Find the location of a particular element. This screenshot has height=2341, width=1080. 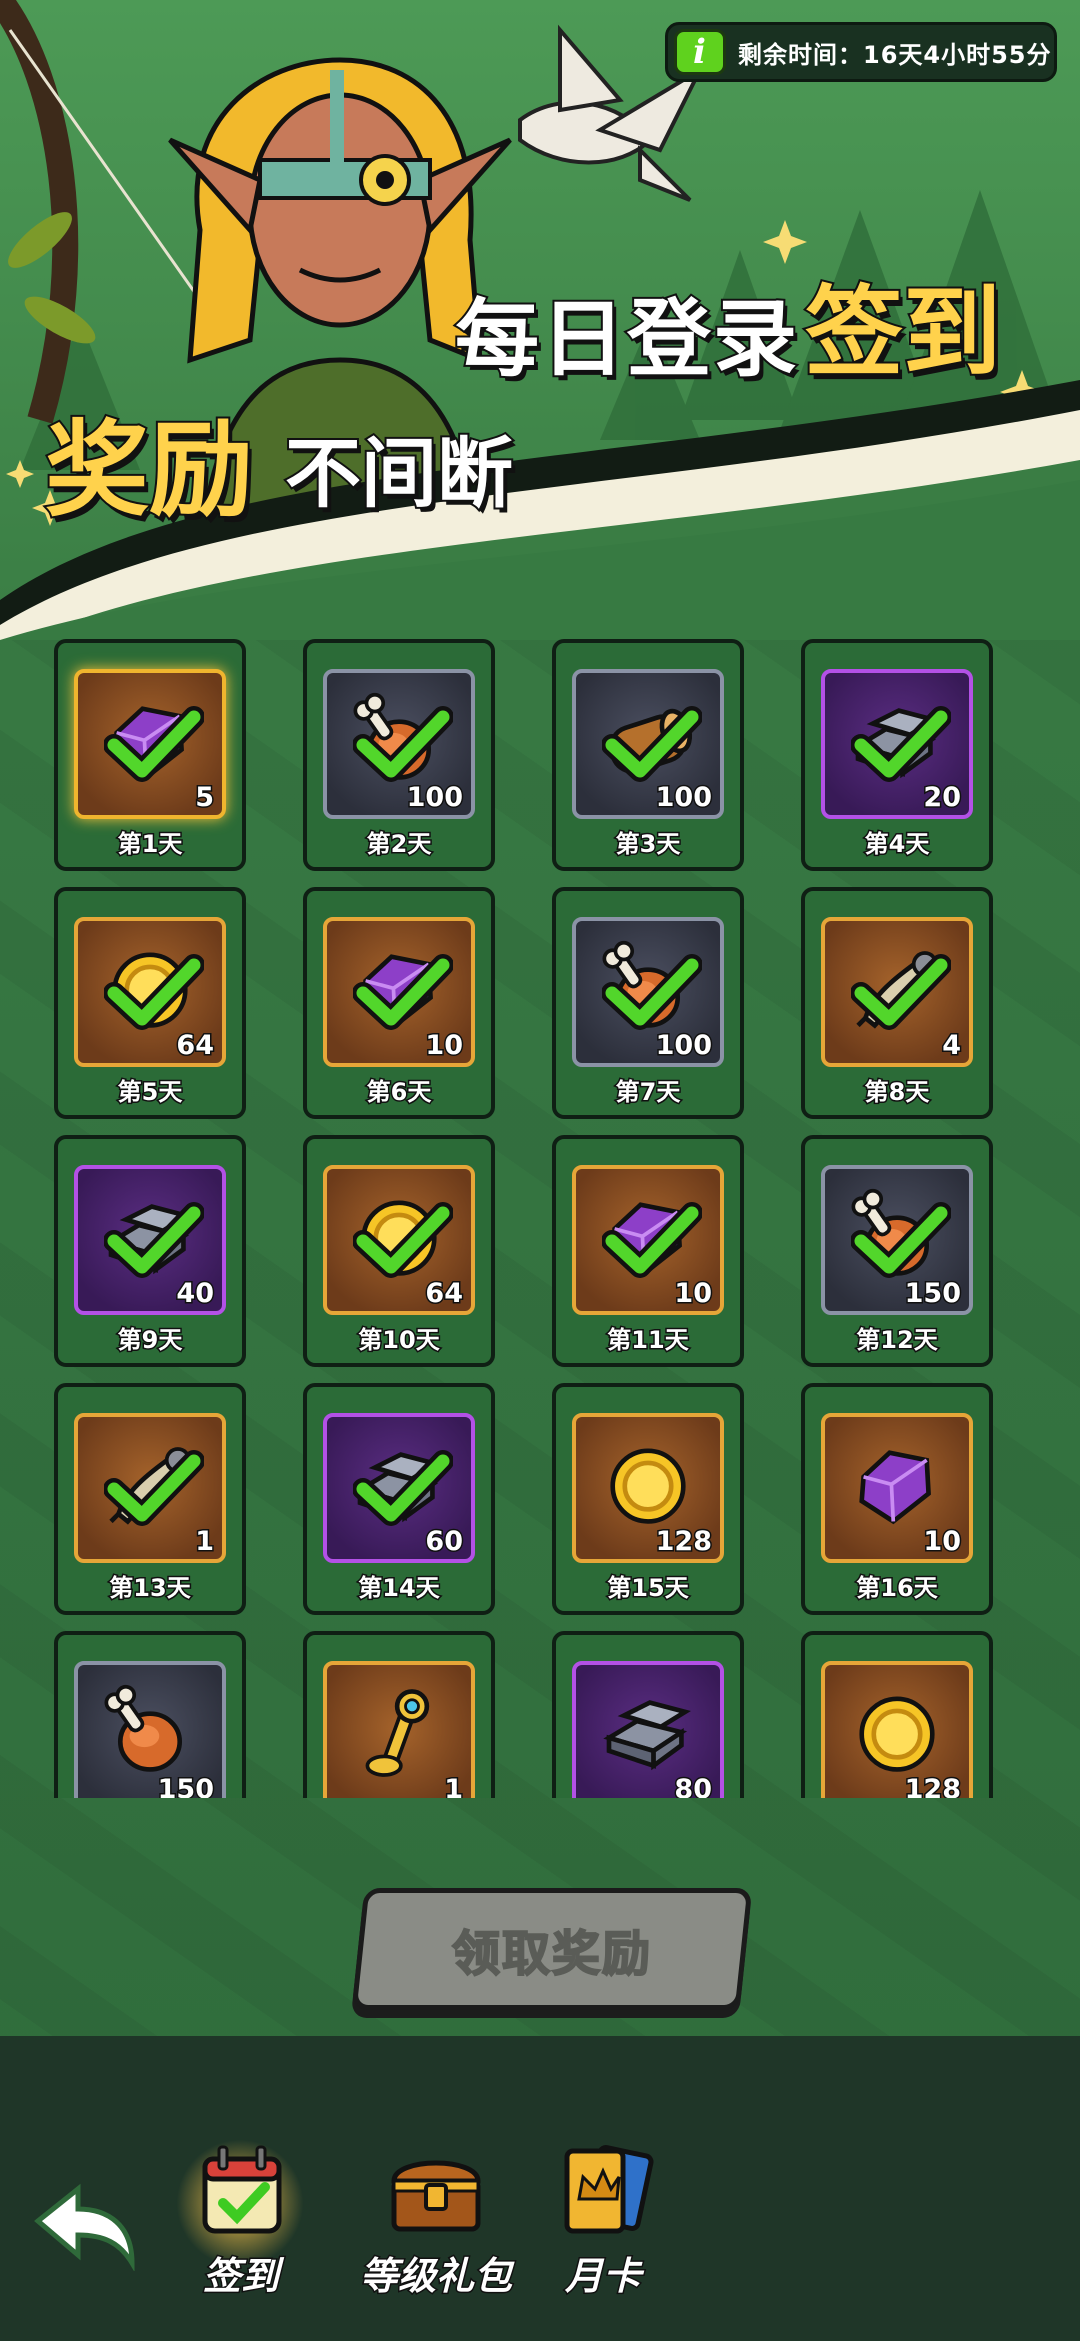

headline-nonstop: 不间断 is located at coordinates (399, 473).